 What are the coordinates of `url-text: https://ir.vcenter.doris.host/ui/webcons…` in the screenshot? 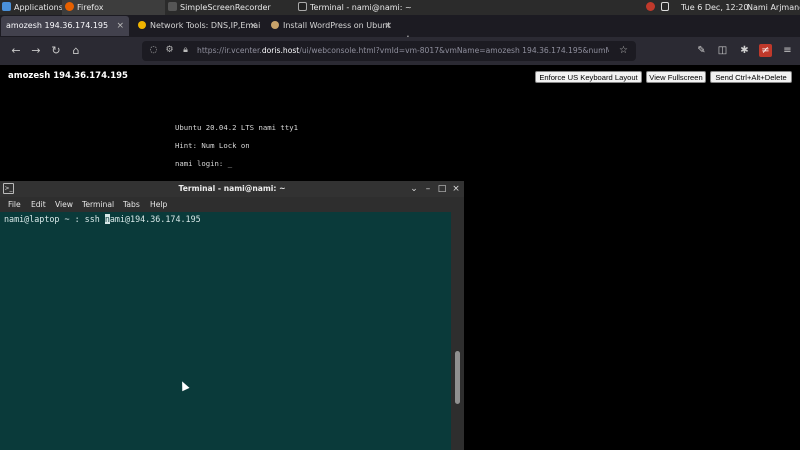 It's located at (403, 51).